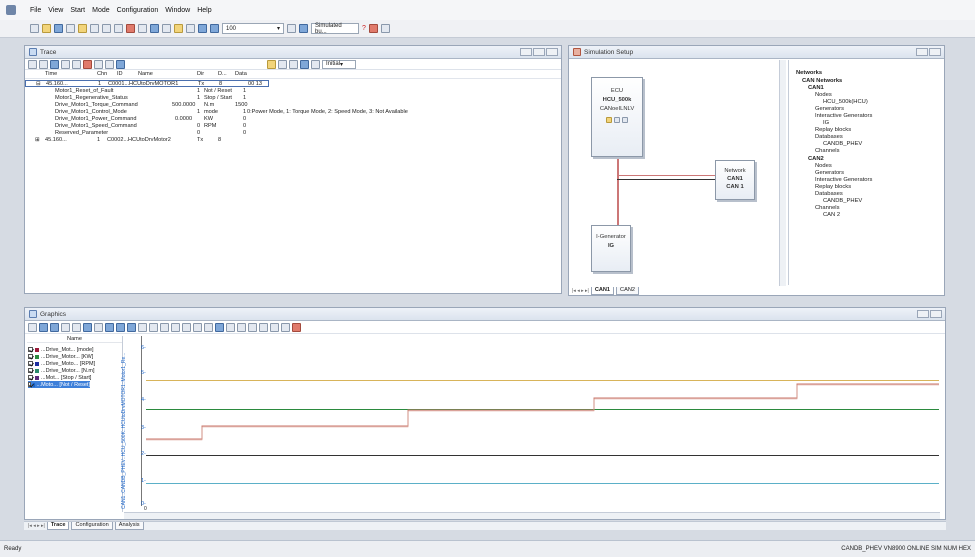 The image size is (975, 557). I want to click on col-name: Name, so click(145, 74).